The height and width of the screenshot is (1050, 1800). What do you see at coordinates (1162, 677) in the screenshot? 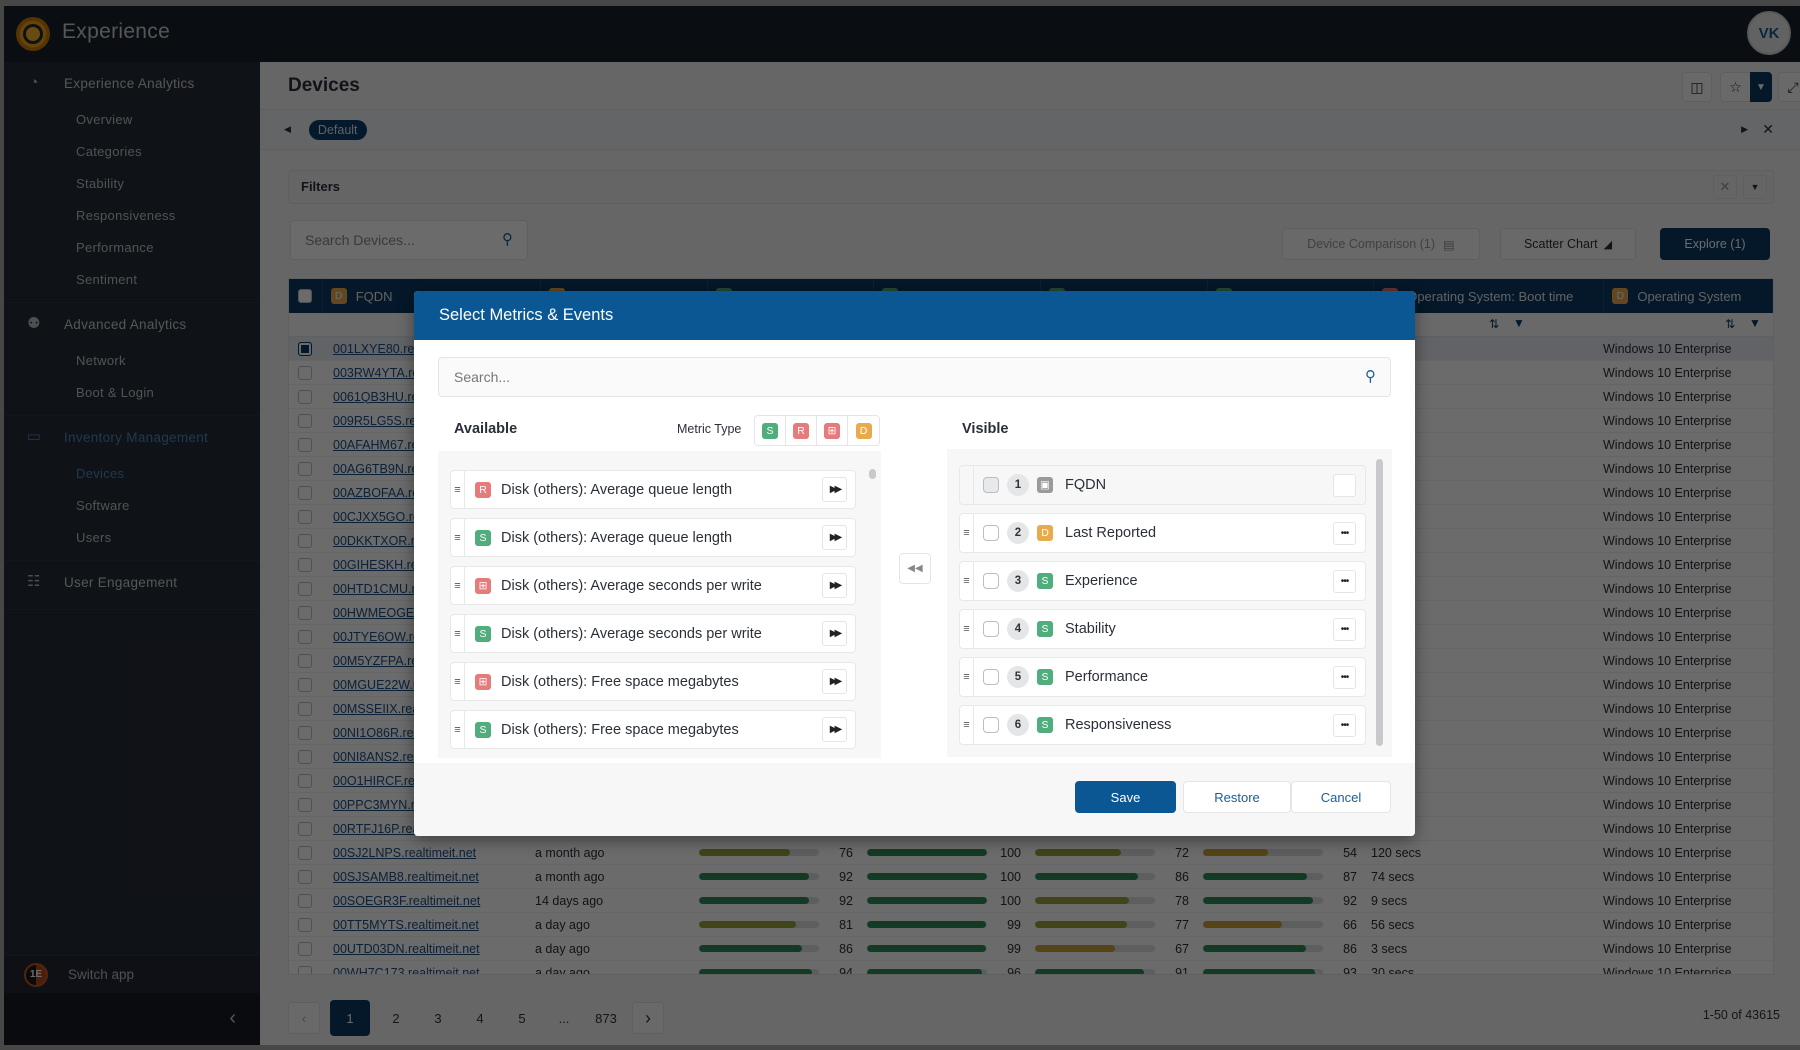
I see `visible-metric-item: ≡ 5 S Performance •••` at bounding box center [1162, 677].